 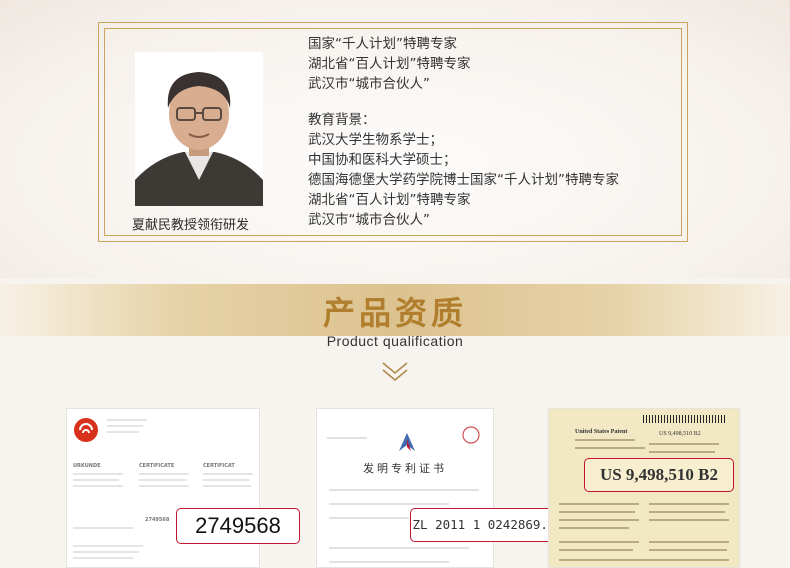 What do you see at coordinates (395, 341) in the screenshot?
I see `qualification-subtitle: Product qualification` at bounding box center [395, 341].